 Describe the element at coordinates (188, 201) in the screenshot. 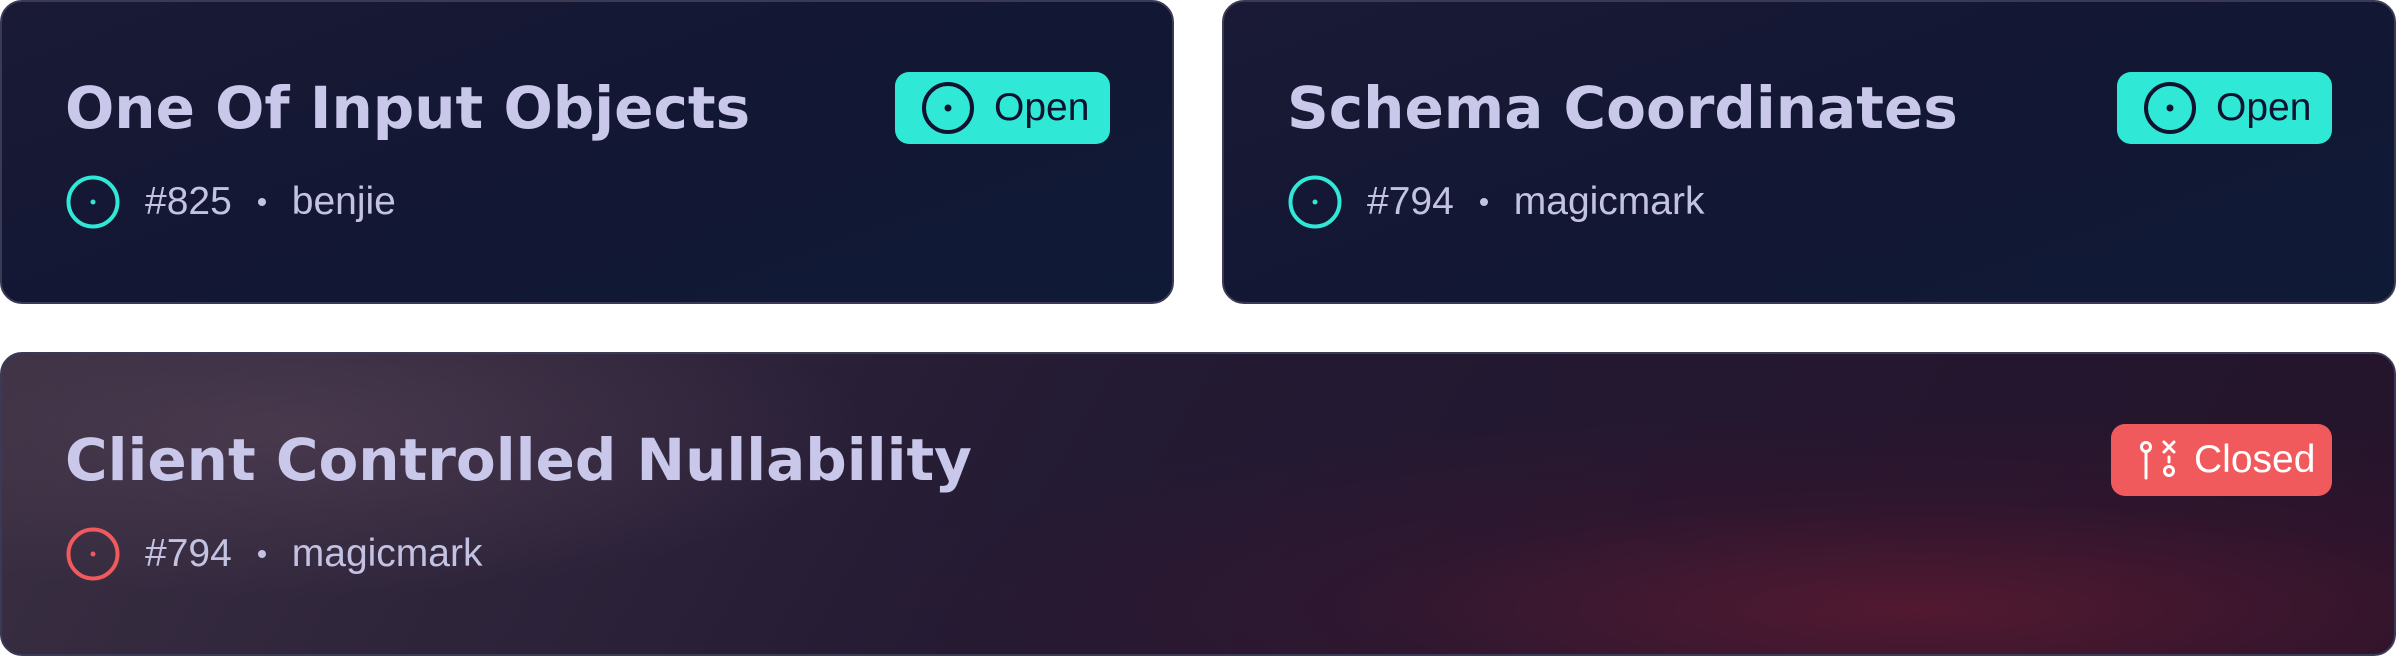

I see `issue-number: #825` at that location.